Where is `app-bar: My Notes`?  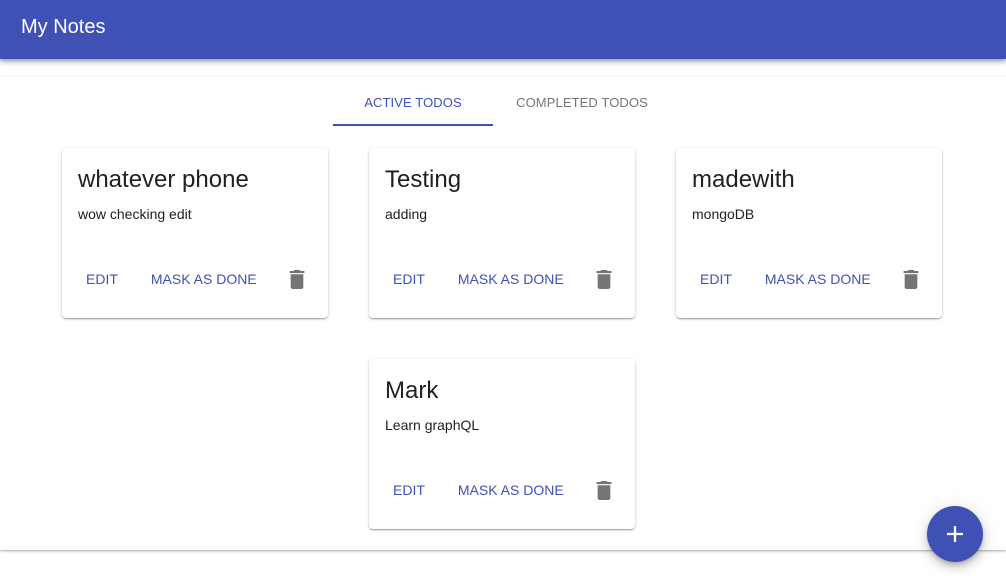 app-bar: My Notes is located at coordinates (503, 29).